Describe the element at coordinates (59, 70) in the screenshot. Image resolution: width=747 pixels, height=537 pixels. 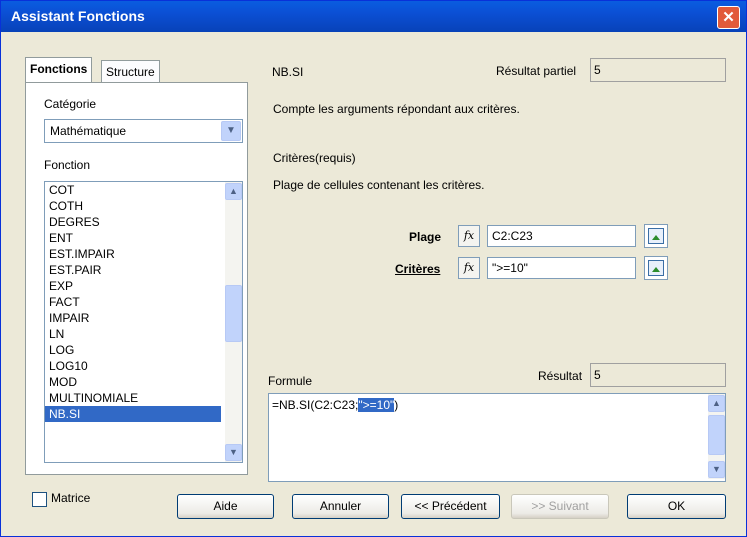
I see `tab-functions: Fonctions` at that location.